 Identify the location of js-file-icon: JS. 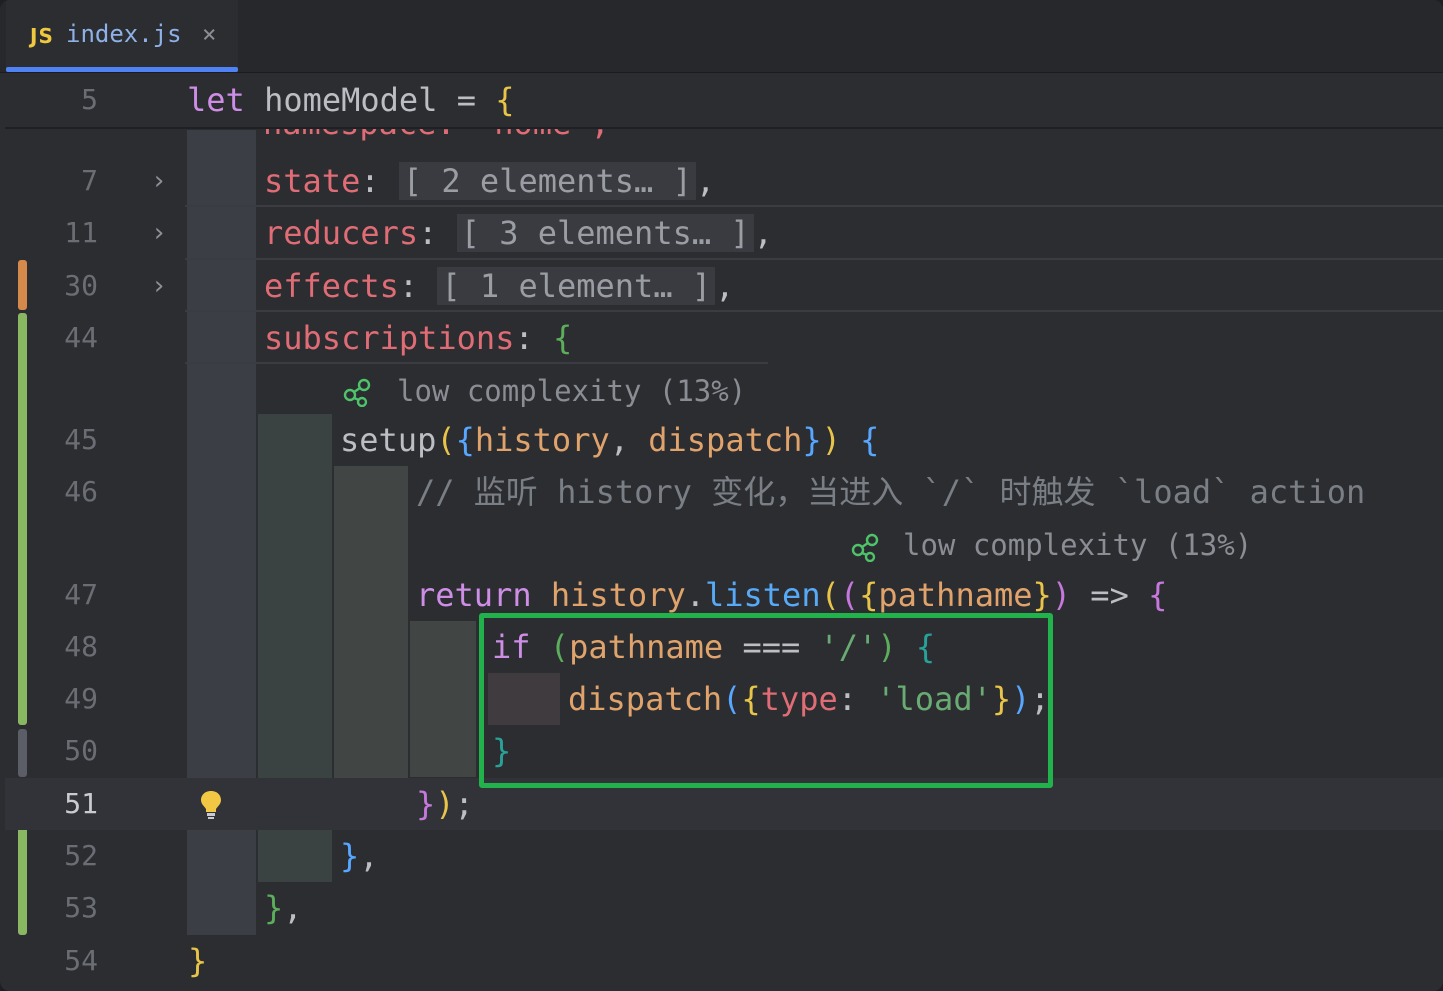
(42, 36).